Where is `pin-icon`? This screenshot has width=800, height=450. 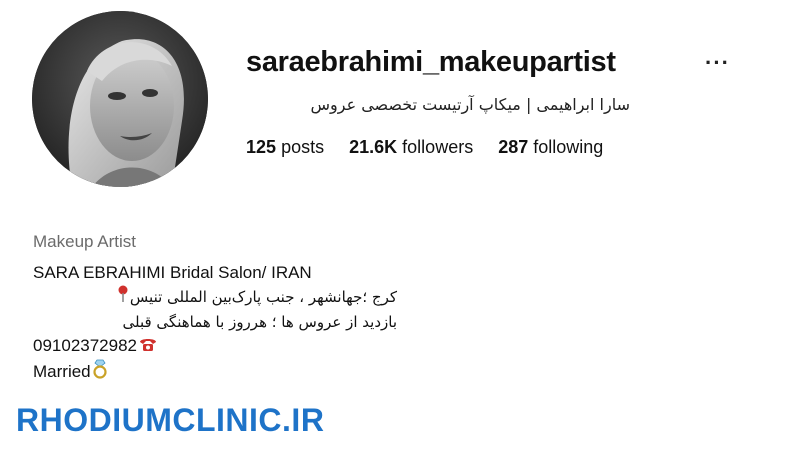
pin-icon is located at coordinates (123, 297).